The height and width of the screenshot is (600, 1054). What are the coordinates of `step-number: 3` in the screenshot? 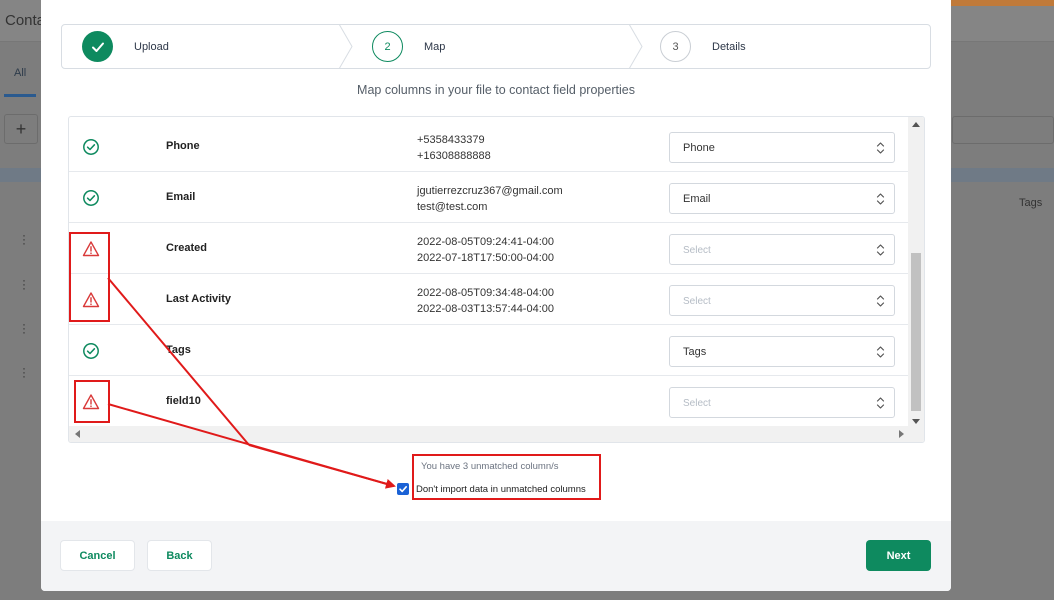 It's located at (675, 46).